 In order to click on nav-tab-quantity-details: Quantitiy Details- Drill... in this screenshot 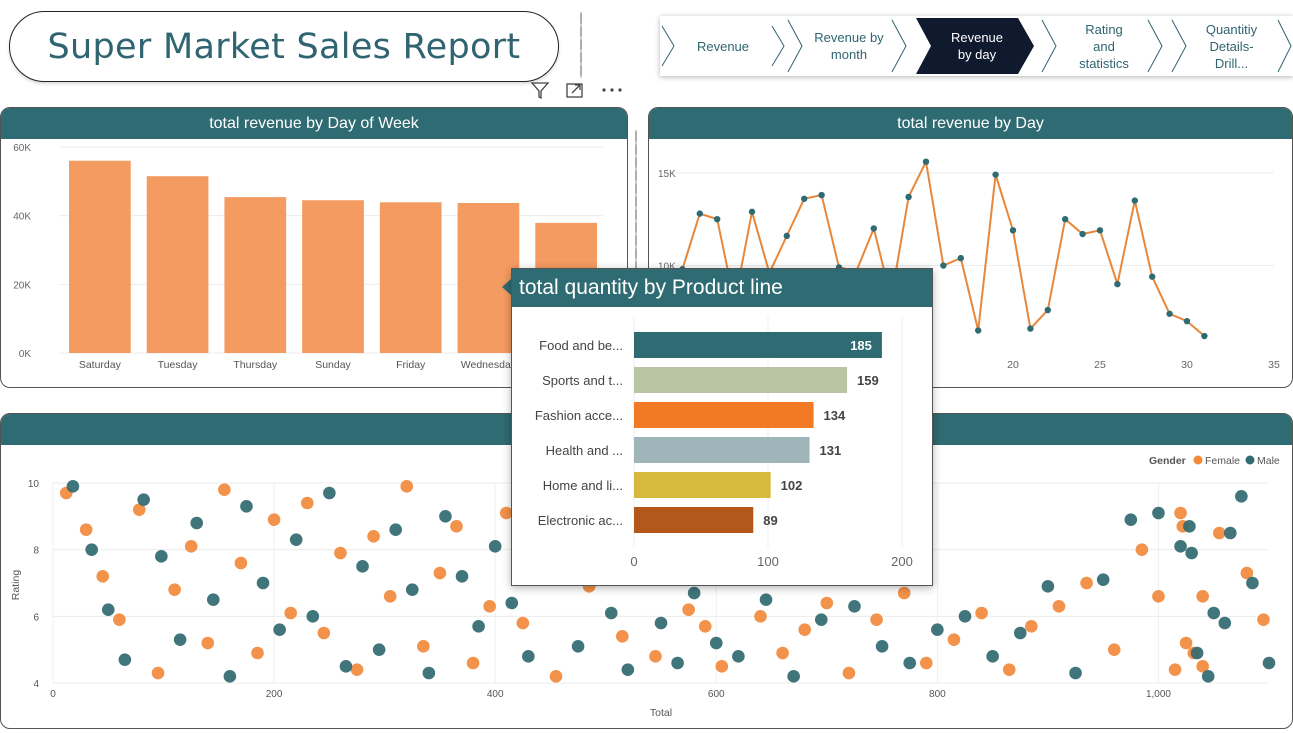, I will do `click(1231, 46)`.